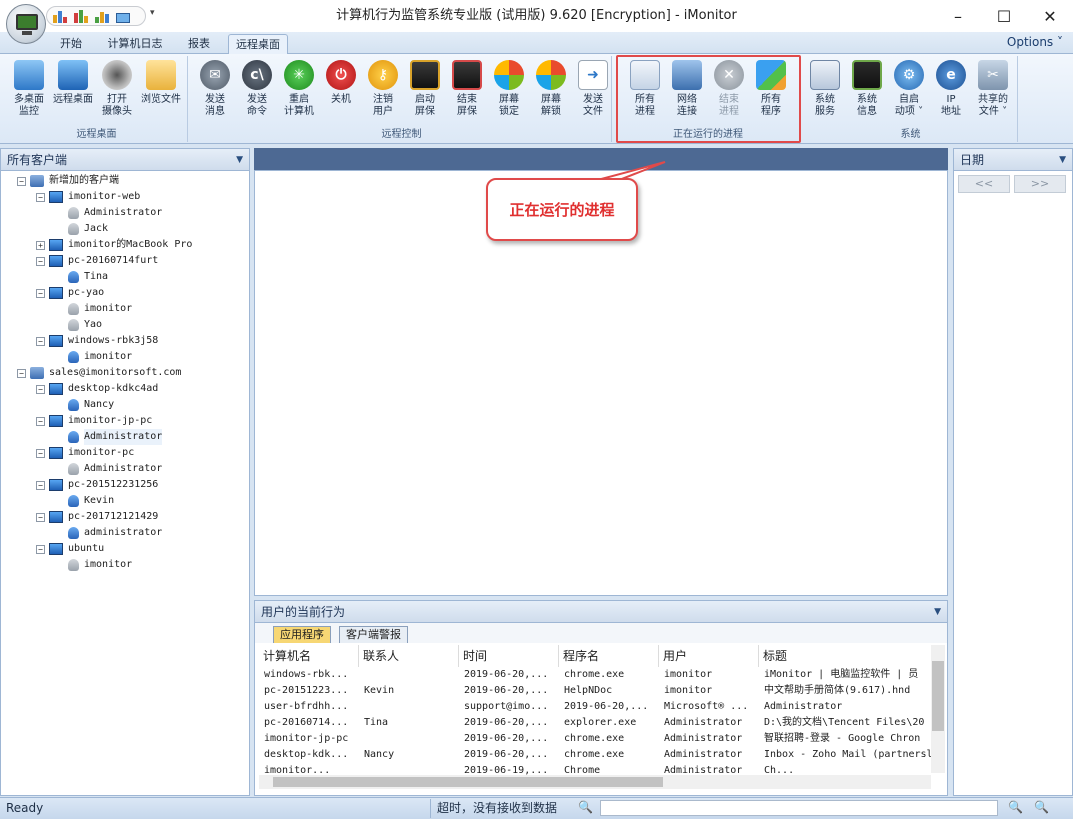 This screenshot has width=1073, height=819. I want to click on tree-node: Jack, so click(81, 229).